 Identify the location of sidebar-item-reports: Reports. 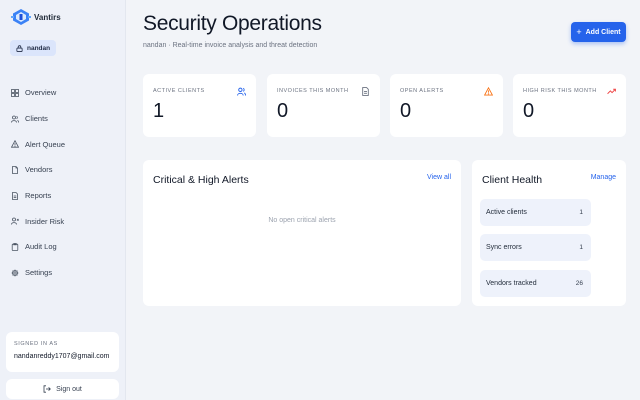
(64, 196).